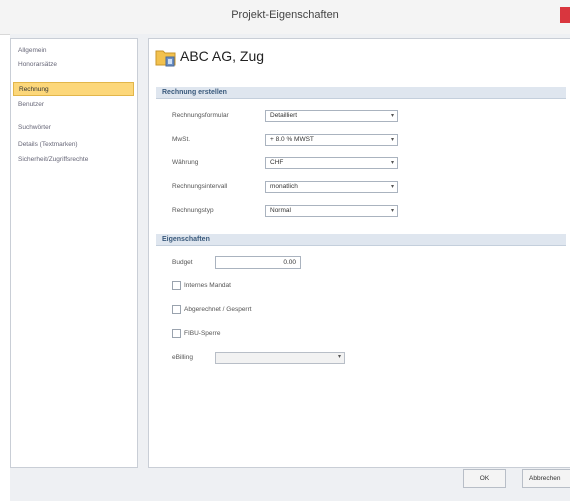 The width and height of the screenshot is (570, 501). I want to click on sidebar-item-benutzer: Benutzer, so click(73, 105).